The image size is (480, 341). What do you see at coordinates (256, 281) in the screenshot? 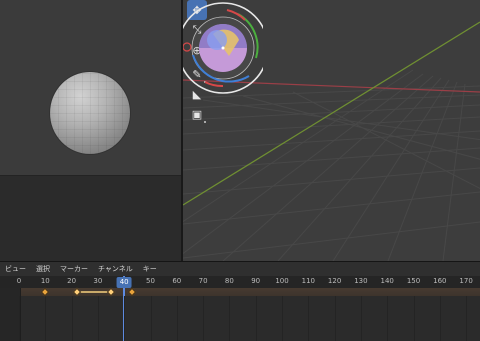
I see `frame-tick-label: 90` at bounding box center [256, 281].